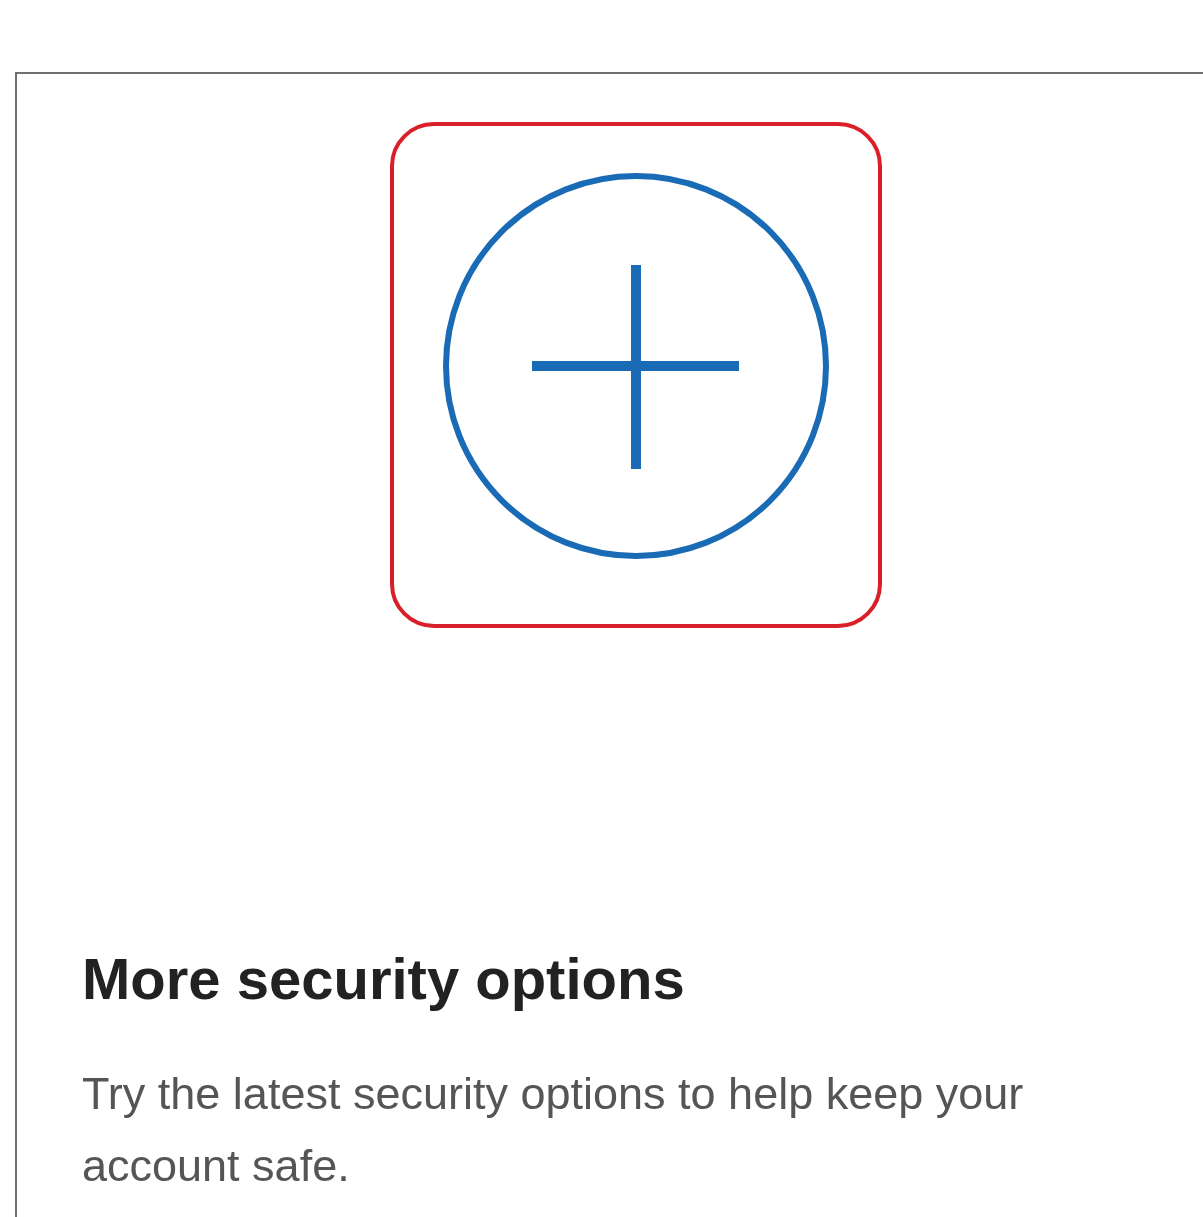 Image resolution: width=1203 pixels, height=1217 pixels. I want to click on add-icon, so click(636, 366).